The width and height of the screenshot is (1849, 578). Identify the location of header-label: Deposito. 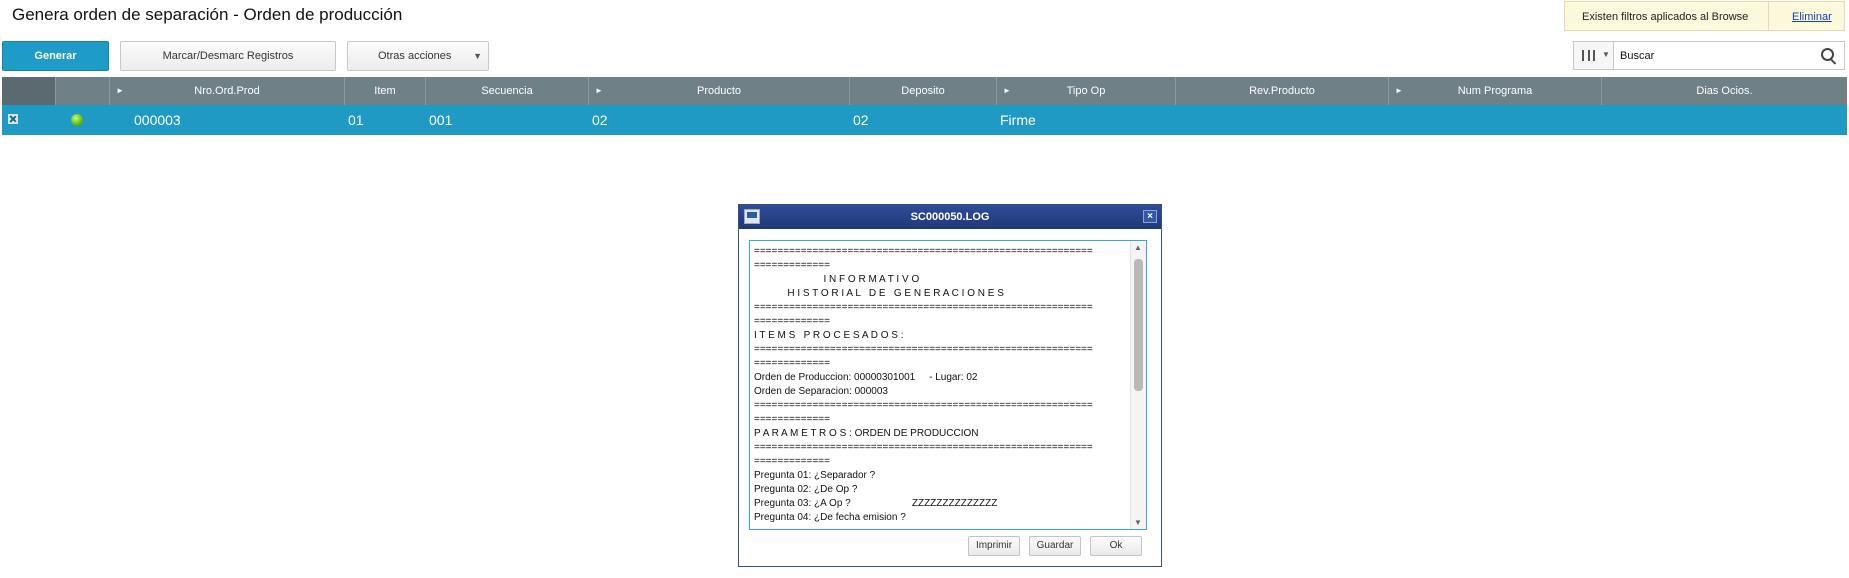
(923, 91).